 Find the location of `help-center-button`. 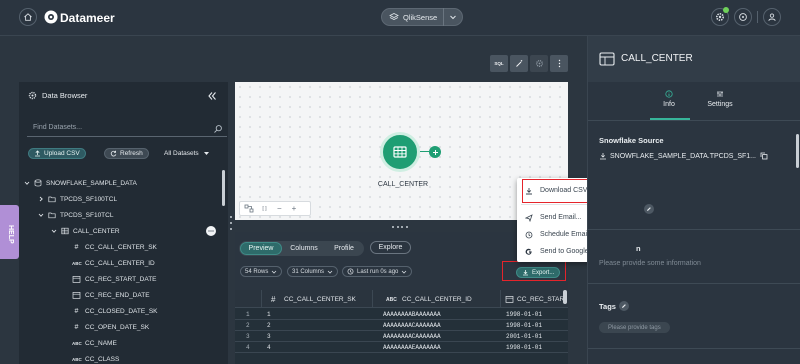

help-center-button is located at coordinates (743, 17).